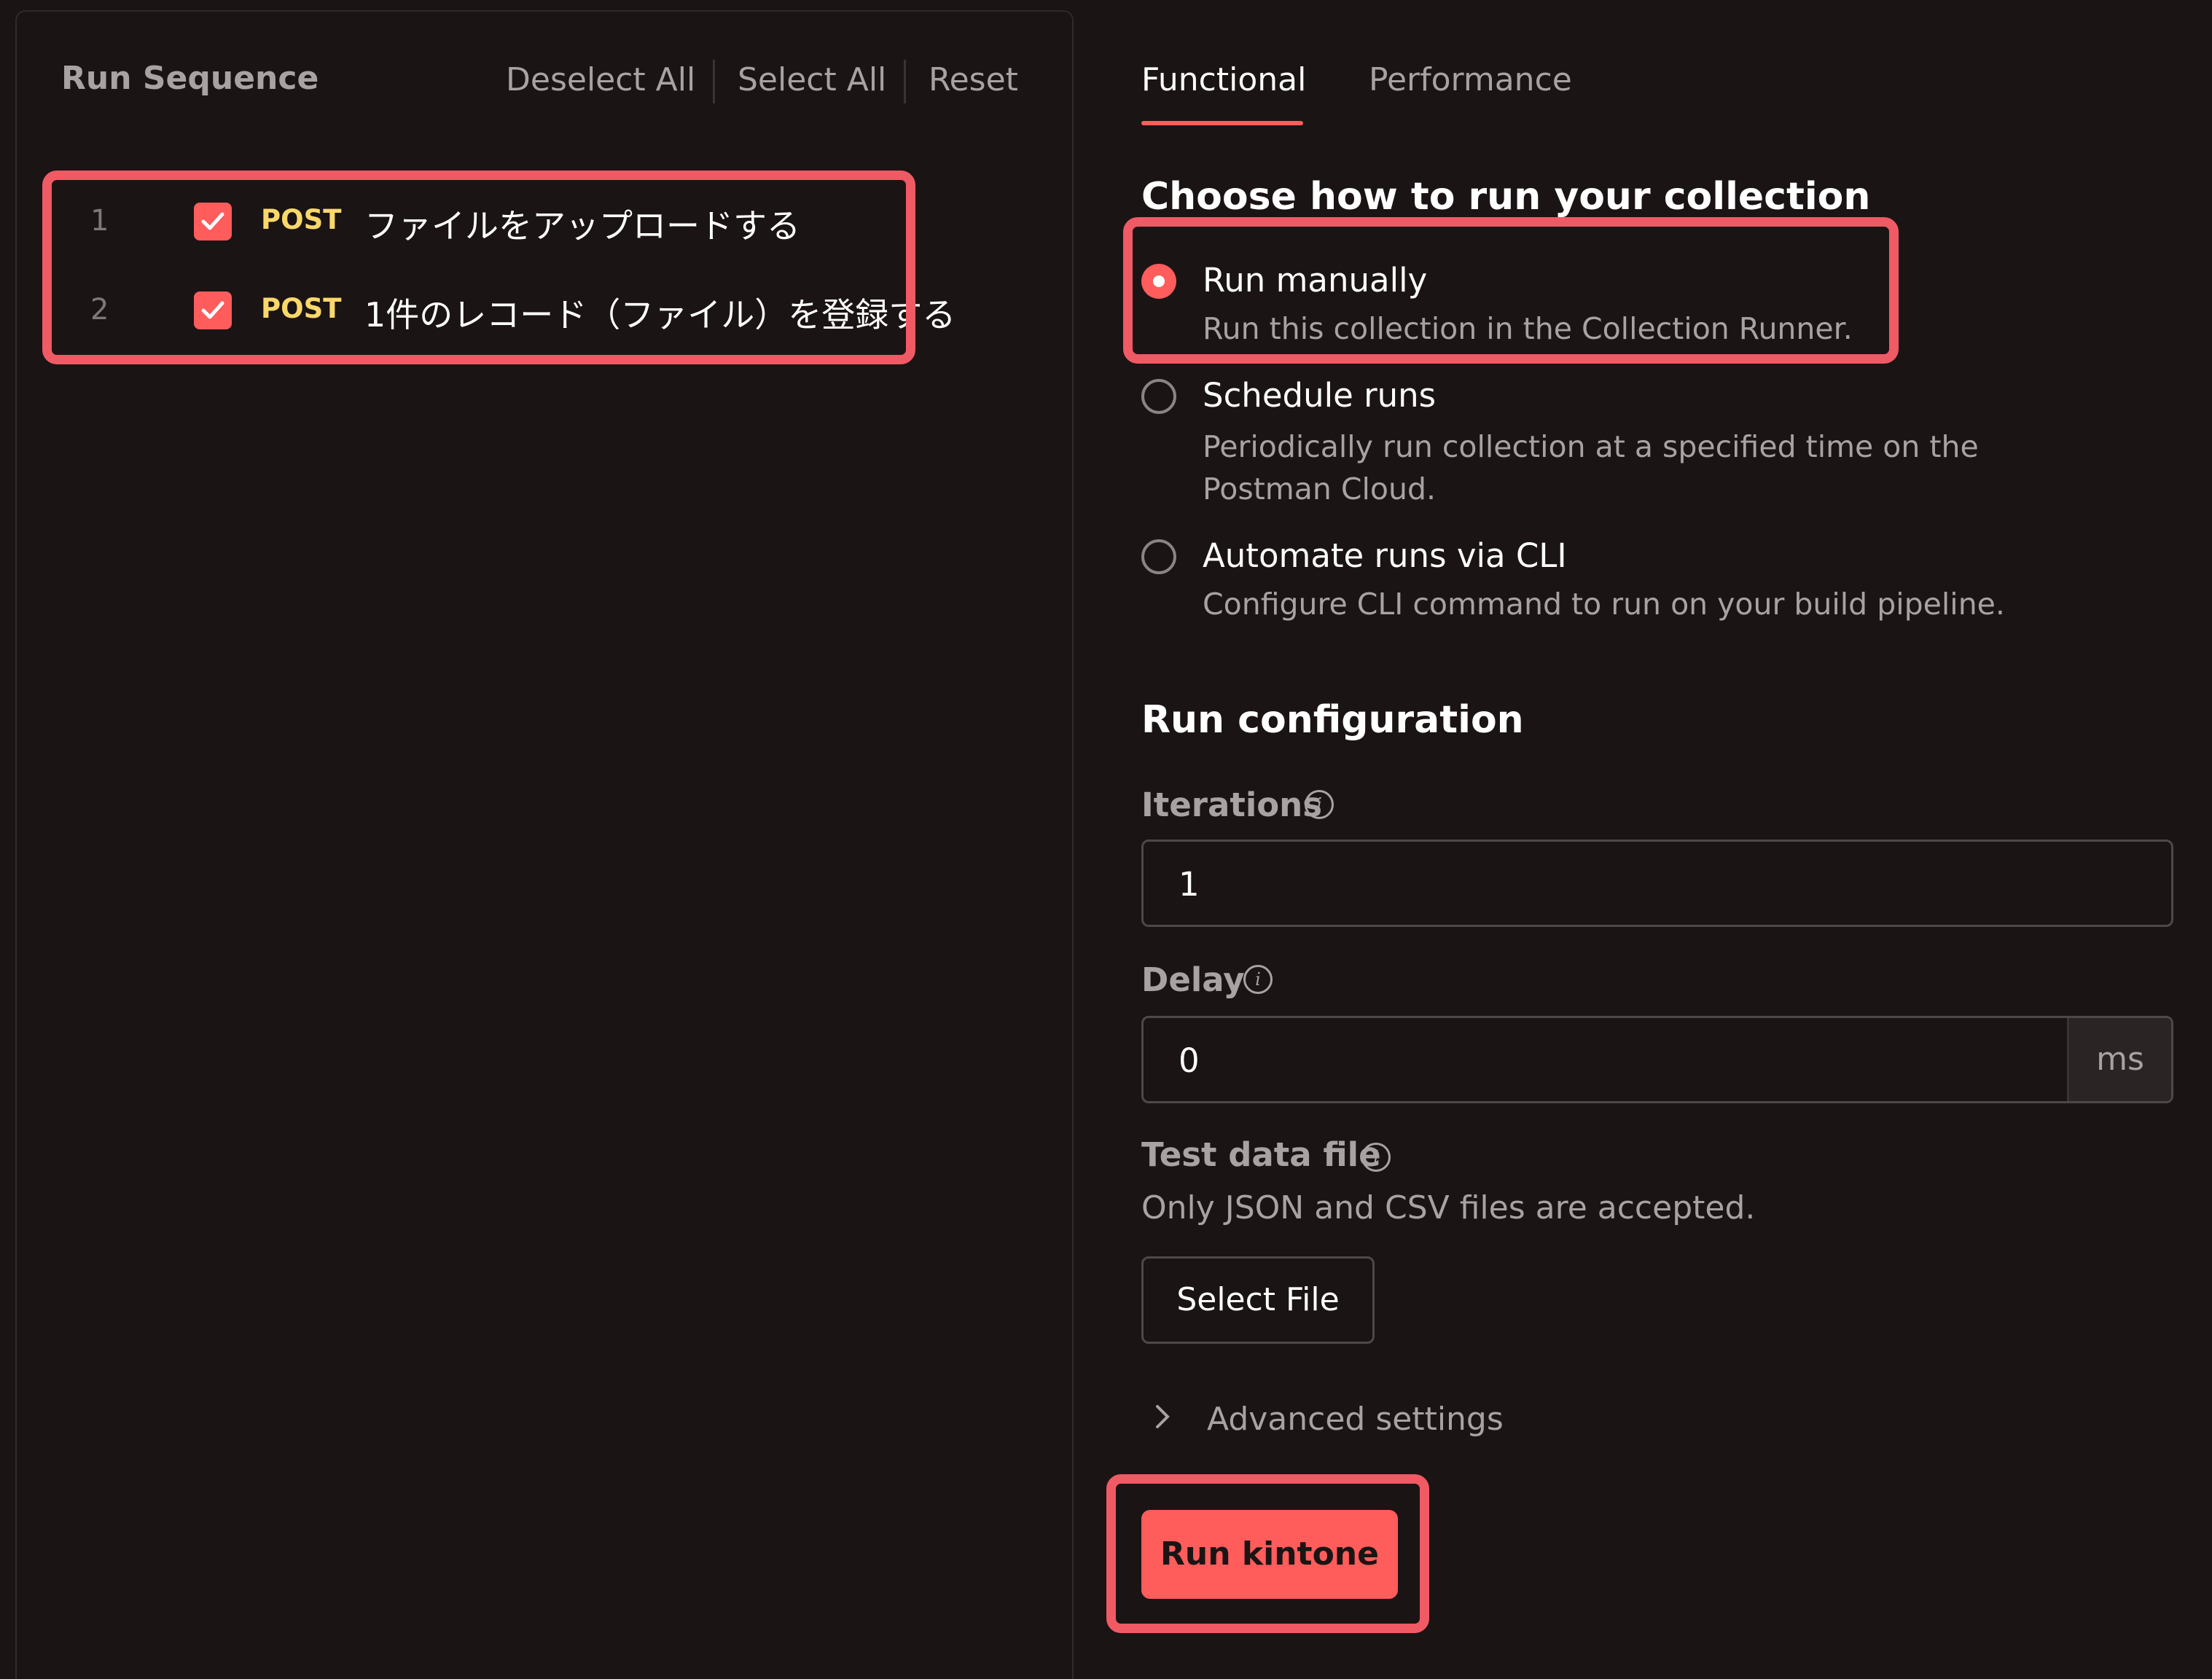  What do you see at coordinates (1193, 979) in the screenshot?
I see `delay-label: Delay` at bounding box center [1193, 979].